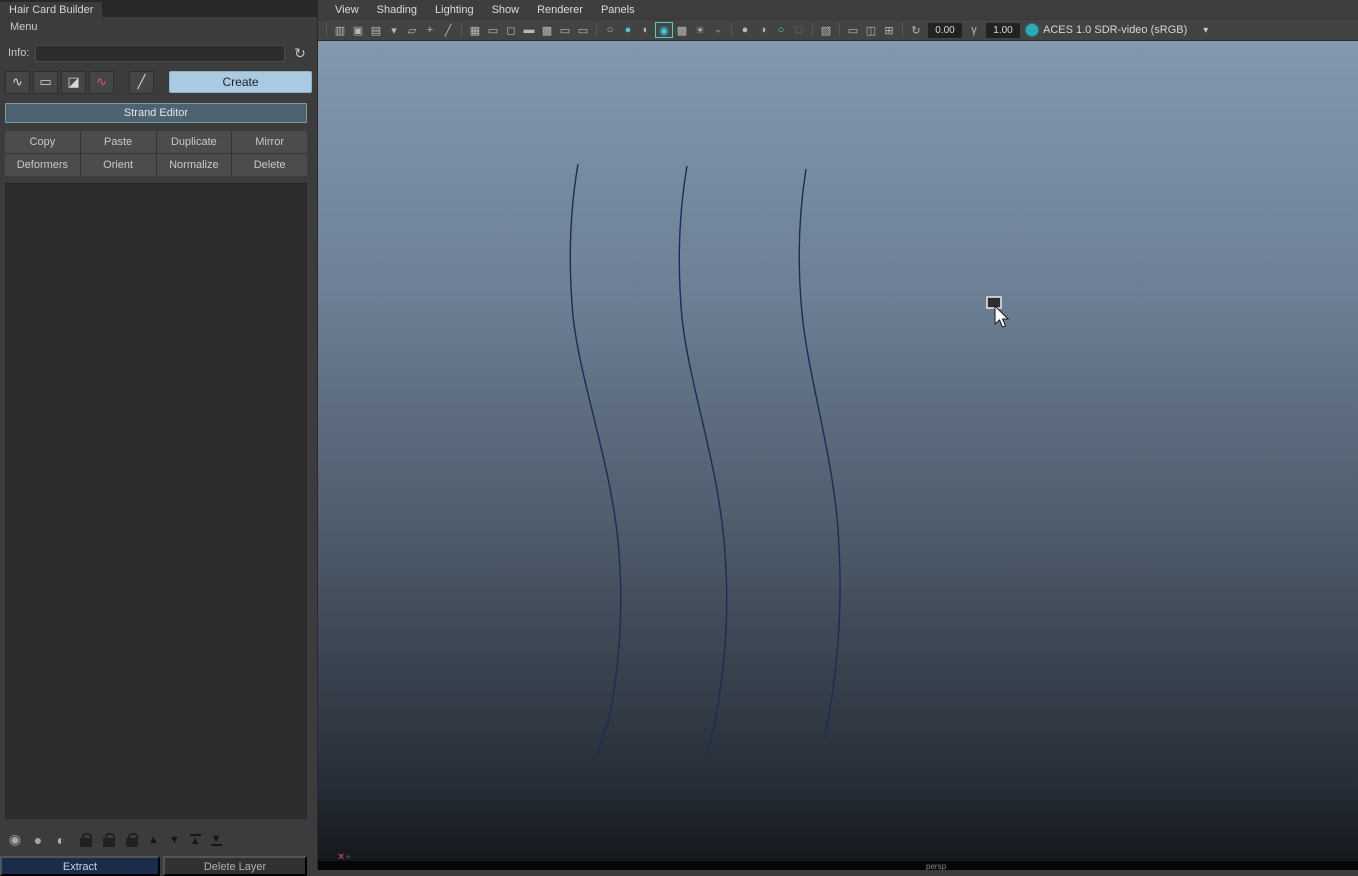 Image resolution: width=1358 pixels, height=876 pixels. What do you see at coordinates (664, 30) in the screenshot?
I see `textured-shaded-icon: ◉` at bounding box center [664, 30].